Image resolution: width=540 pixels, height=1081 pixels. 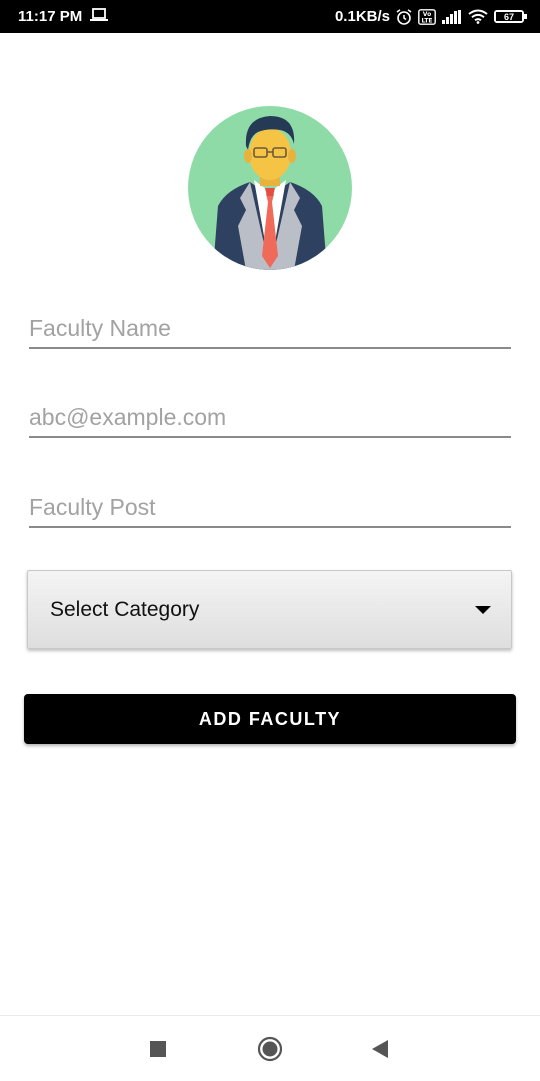 I want to click on status-time: 11:17 PM, so click(x=50, y=16).